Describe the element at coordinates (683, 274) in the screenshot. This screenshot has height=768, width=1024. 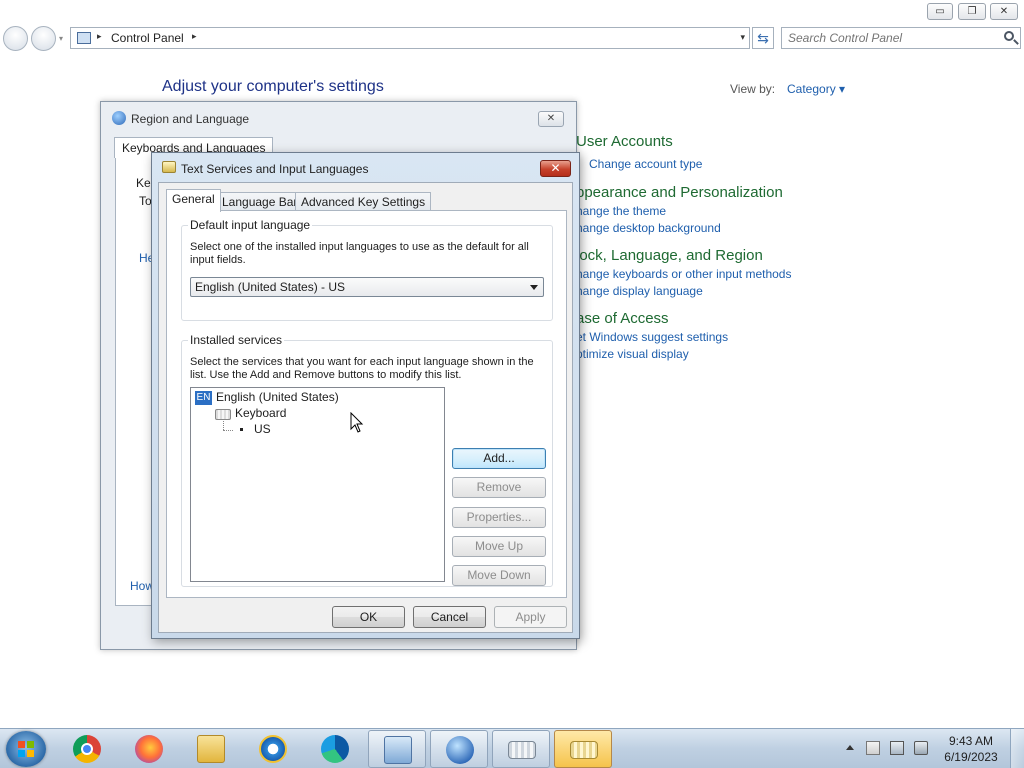
I see `link-change-keyboards: hange keyboards or other input methods` at that location.